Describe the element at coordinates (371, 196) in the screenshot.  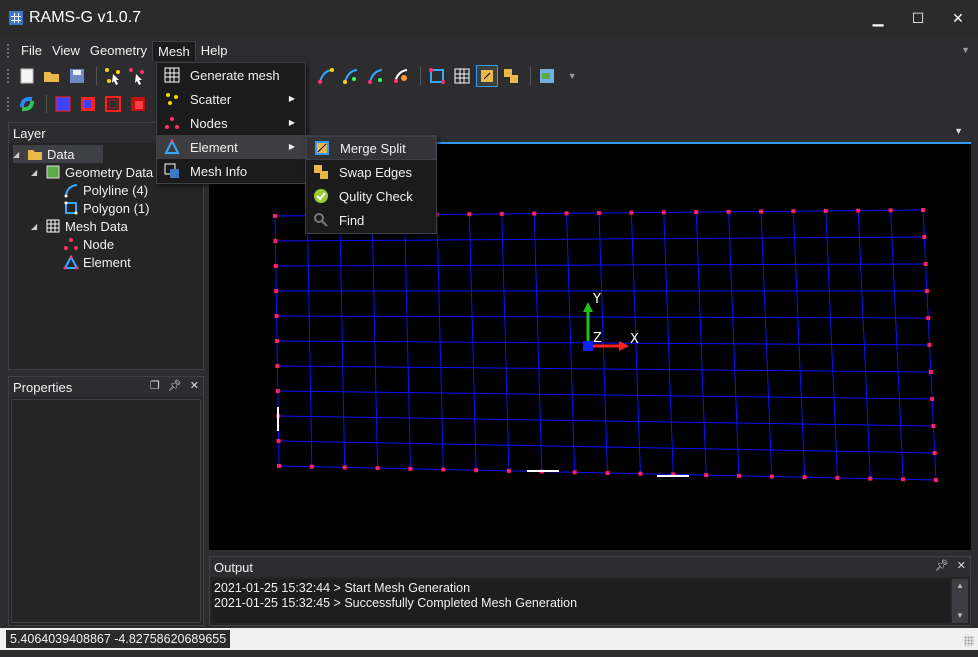
I see `menu-item-quality-check: Qulity Check` at that location.